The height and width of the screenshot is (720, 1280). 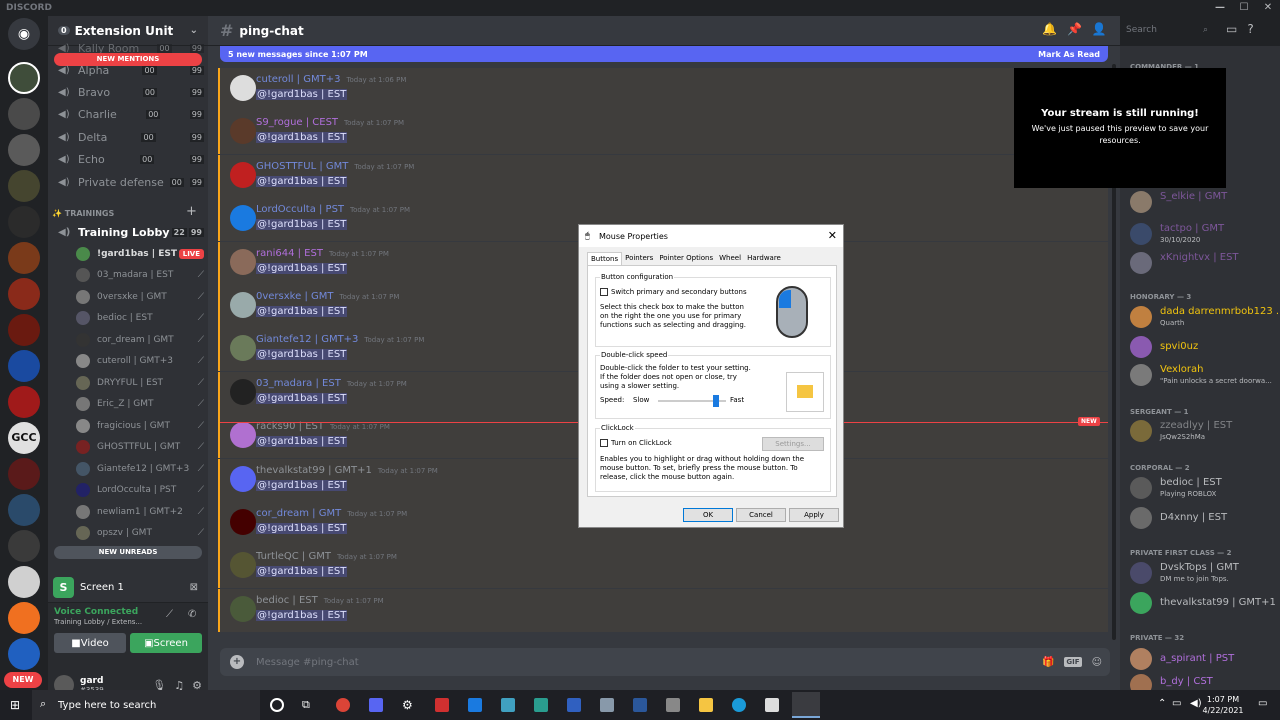 I want to click on inbox-icon: ▭, so click(x=1231, y=29).